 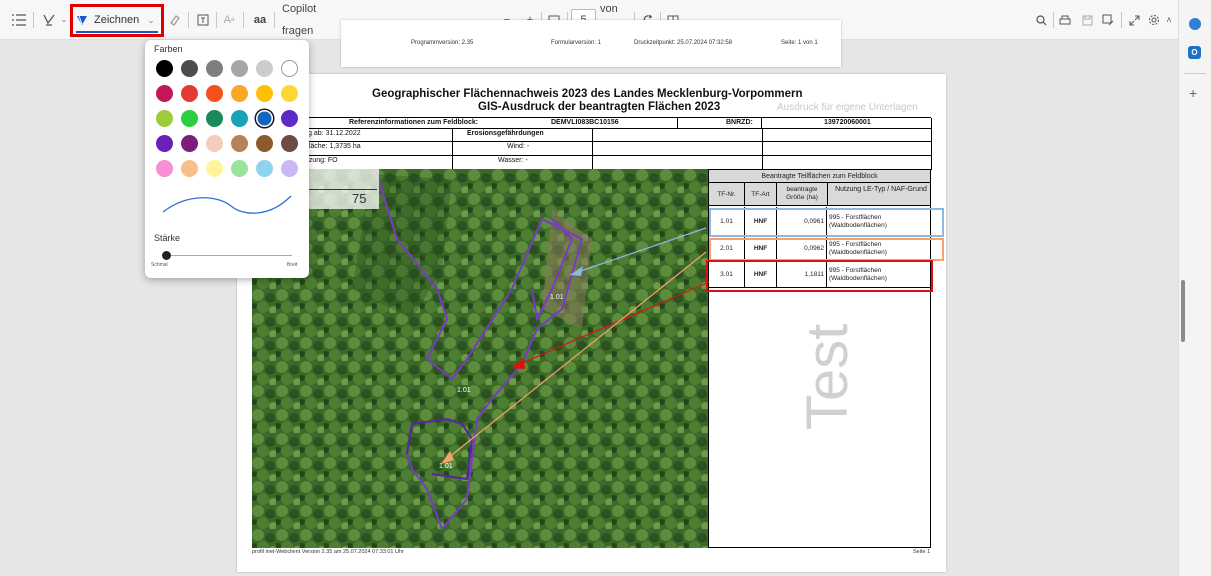 I want to click on arrow-red-head, so click(x=518, y=363).